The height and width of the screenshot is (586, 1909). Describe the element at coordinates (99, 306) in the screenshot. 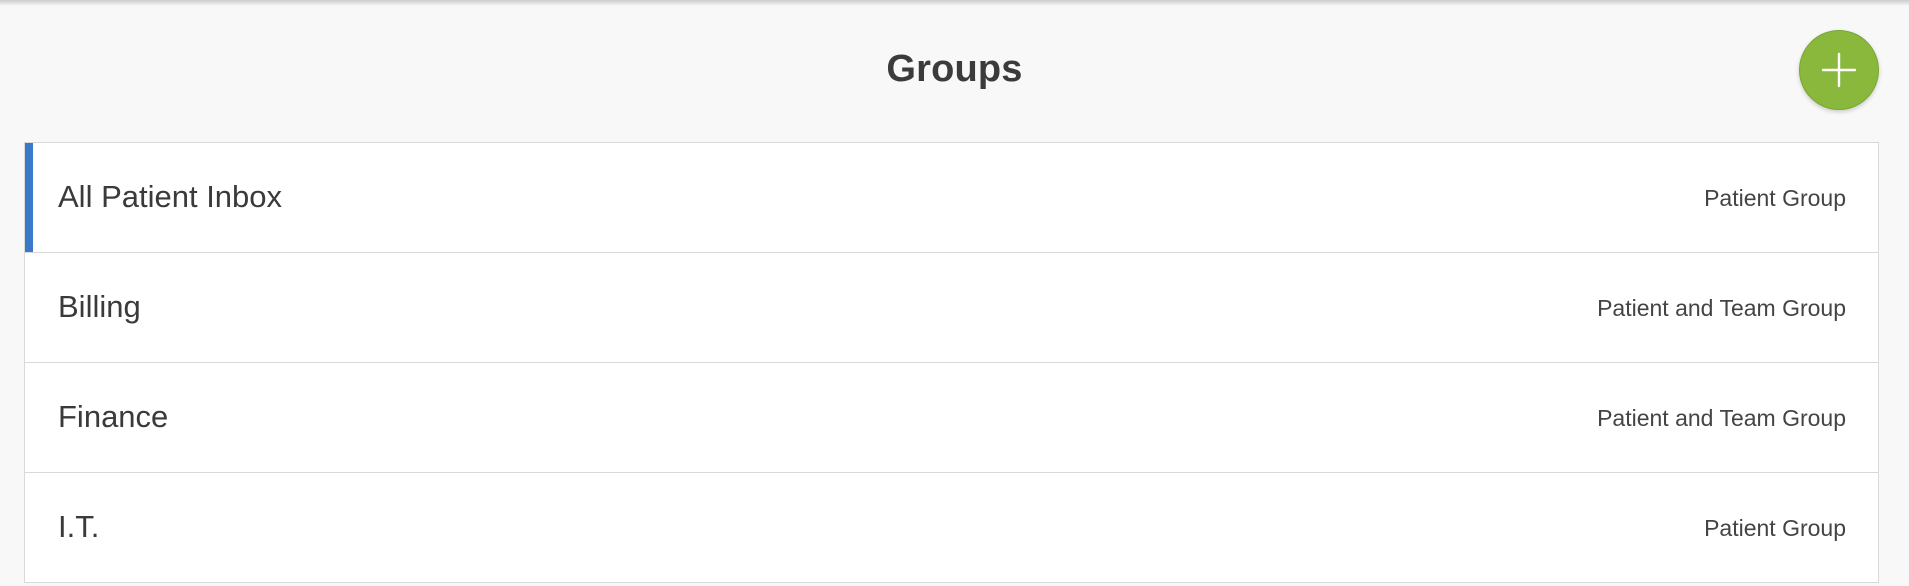

I see `group-name: Billing` at that location.